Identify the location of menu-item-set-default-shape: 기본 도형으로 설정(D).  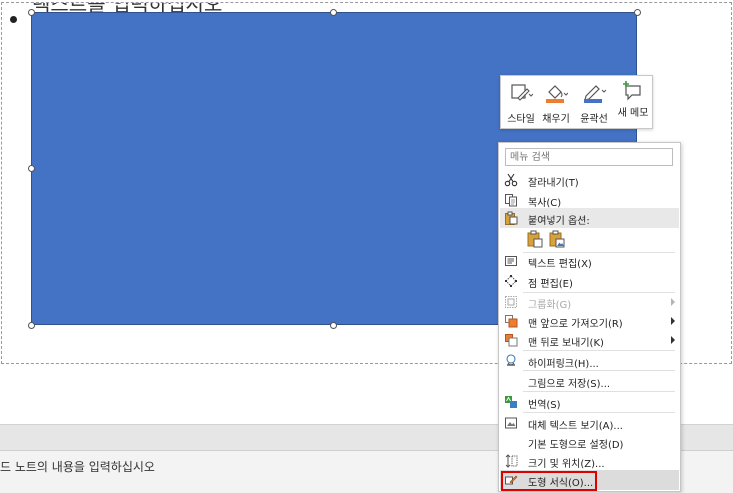
(589, 442).